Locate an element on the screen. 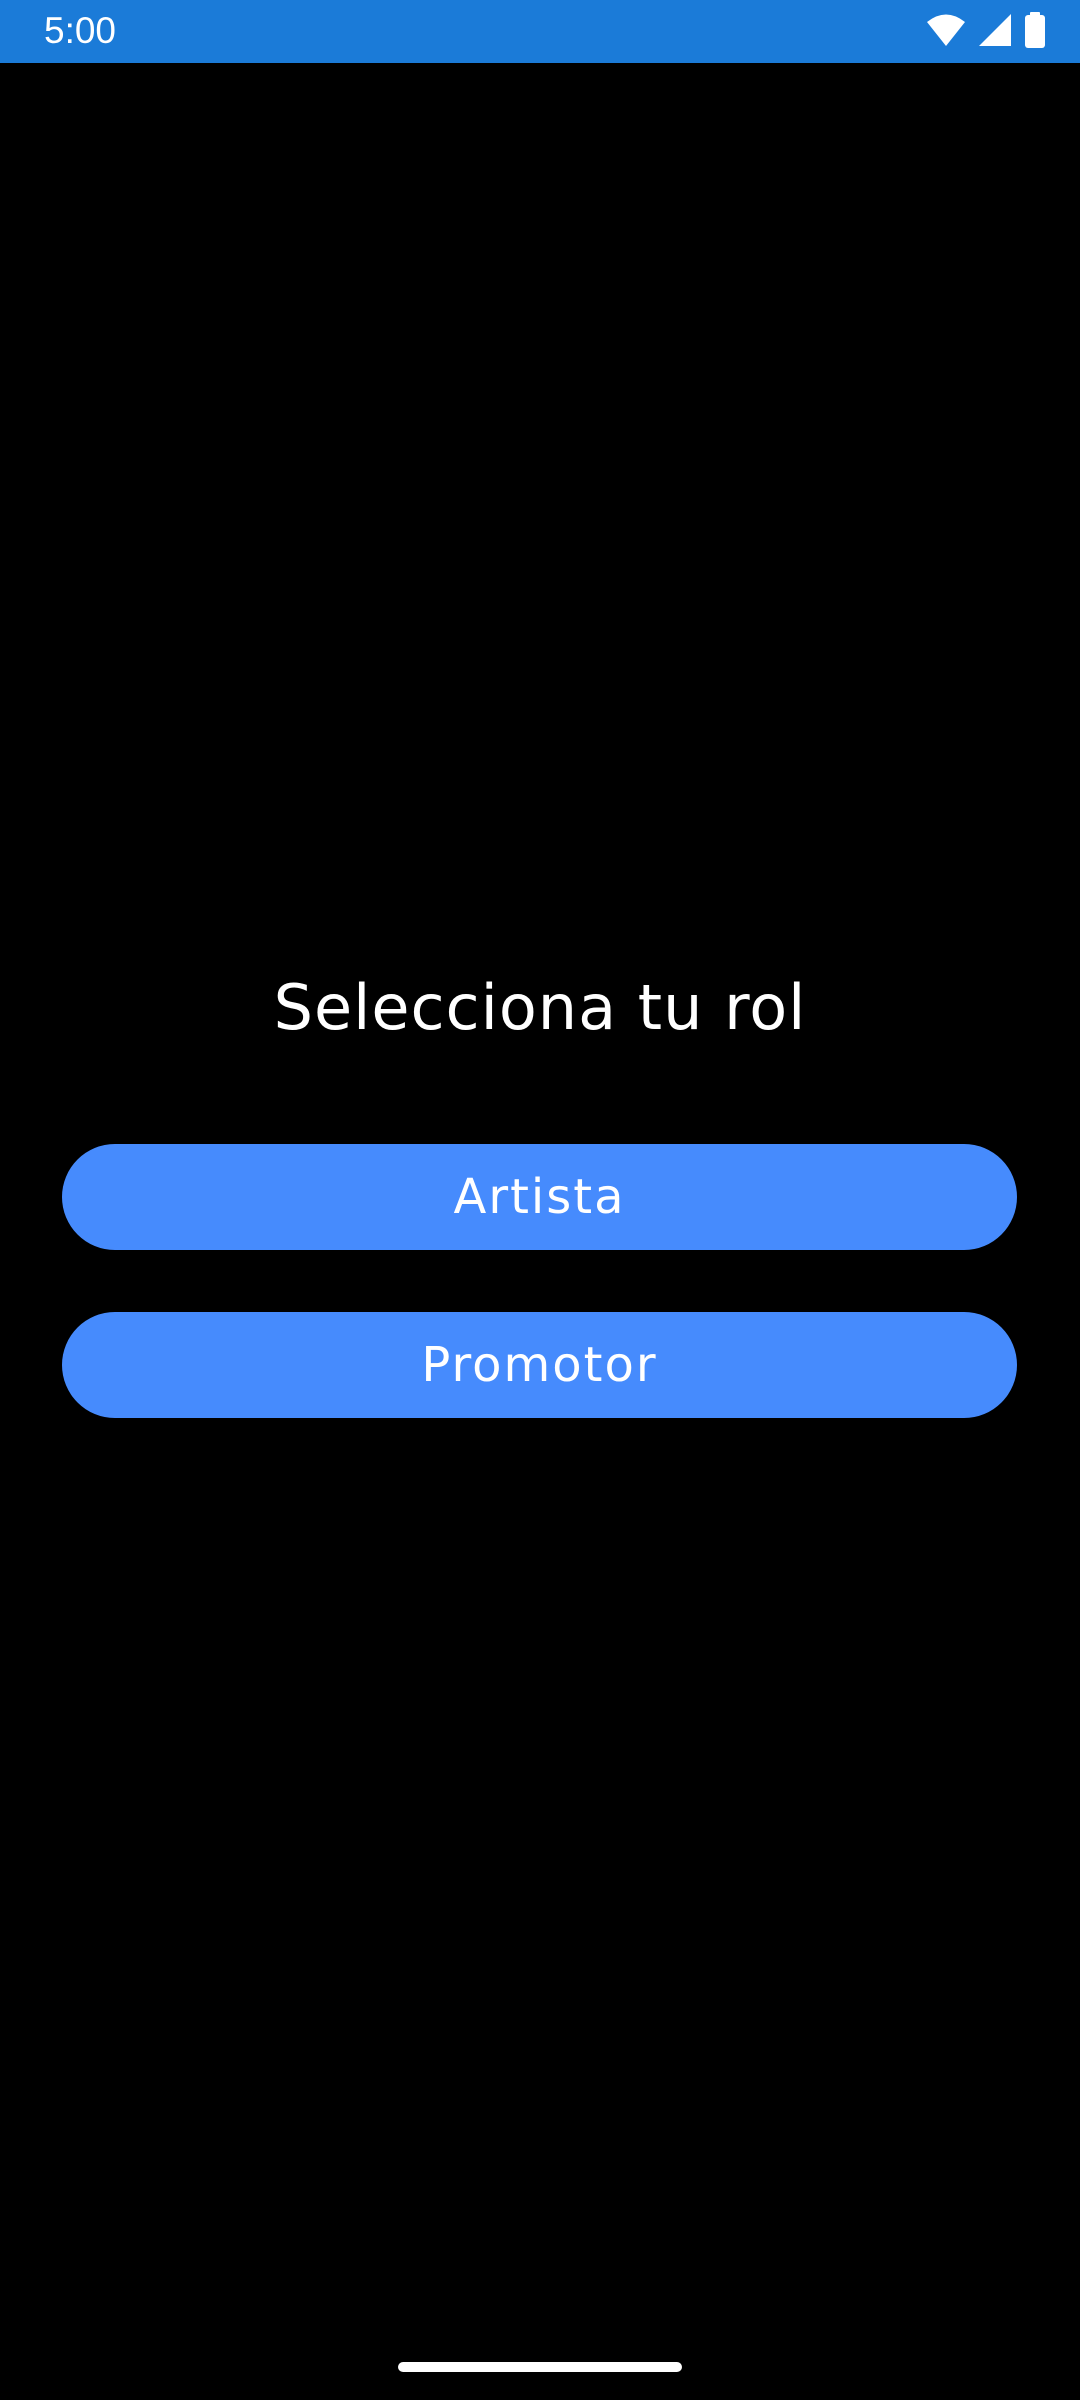 The height and width of the screenshot is (2400, 1080). status-icons is located at coordinates (986, 32).